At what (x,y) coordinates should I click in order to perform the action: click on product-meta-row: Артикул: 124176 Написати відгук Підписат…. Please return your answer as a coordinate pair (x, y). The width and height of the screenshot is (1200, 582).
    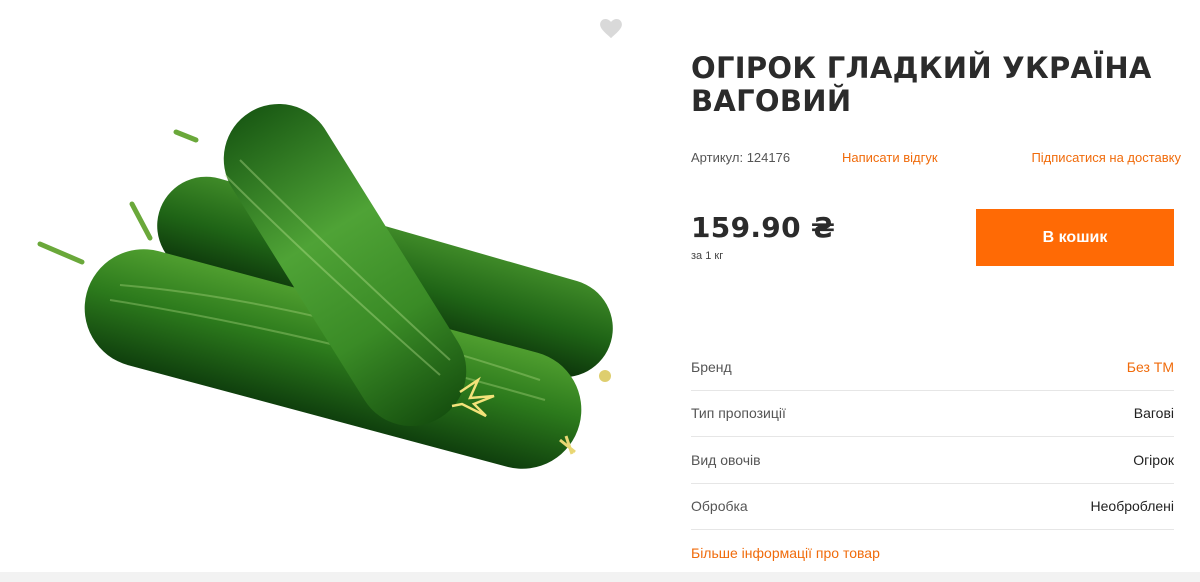
    Looking at the image, I should click on (936, 159).